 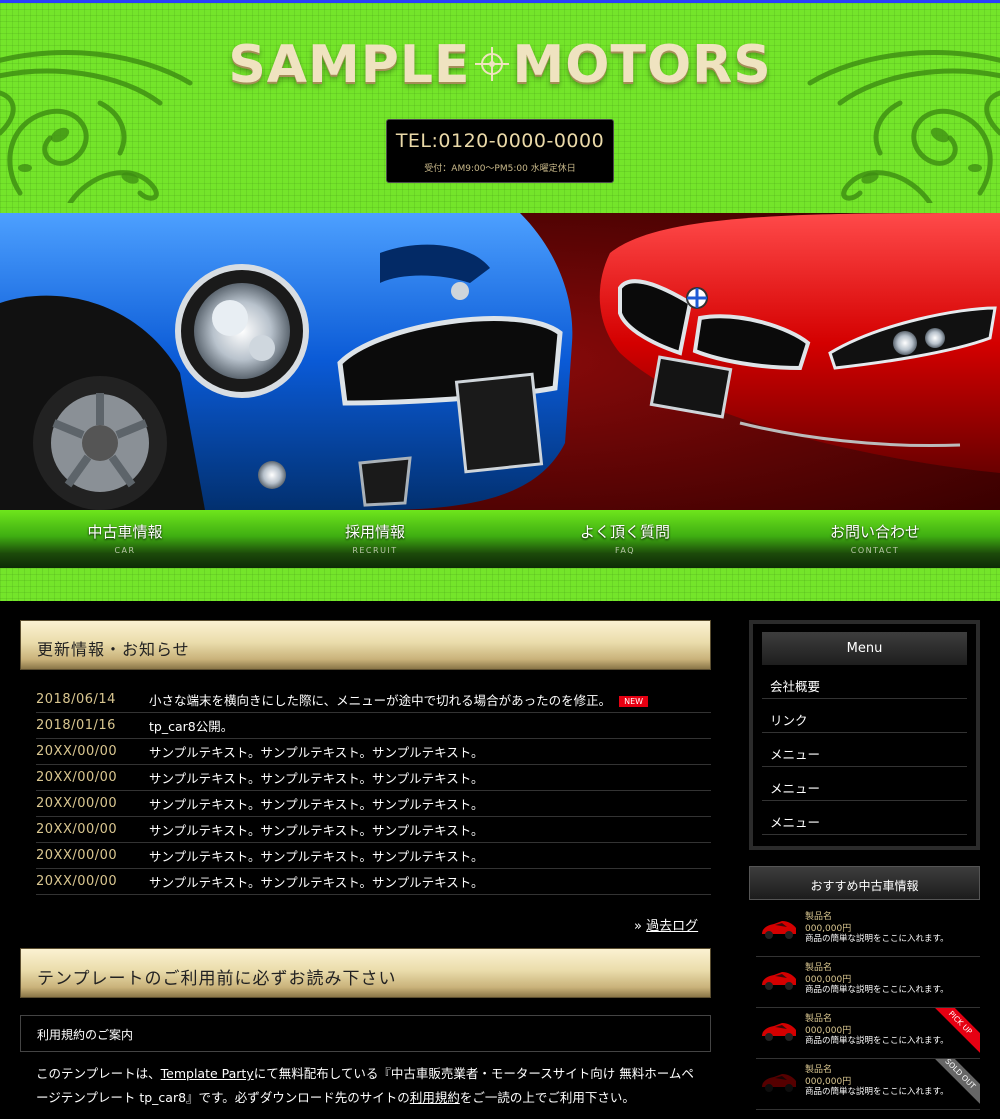 I want to click on nav-item-car: 中古車情報 CAR, so click(x=125, y=539).